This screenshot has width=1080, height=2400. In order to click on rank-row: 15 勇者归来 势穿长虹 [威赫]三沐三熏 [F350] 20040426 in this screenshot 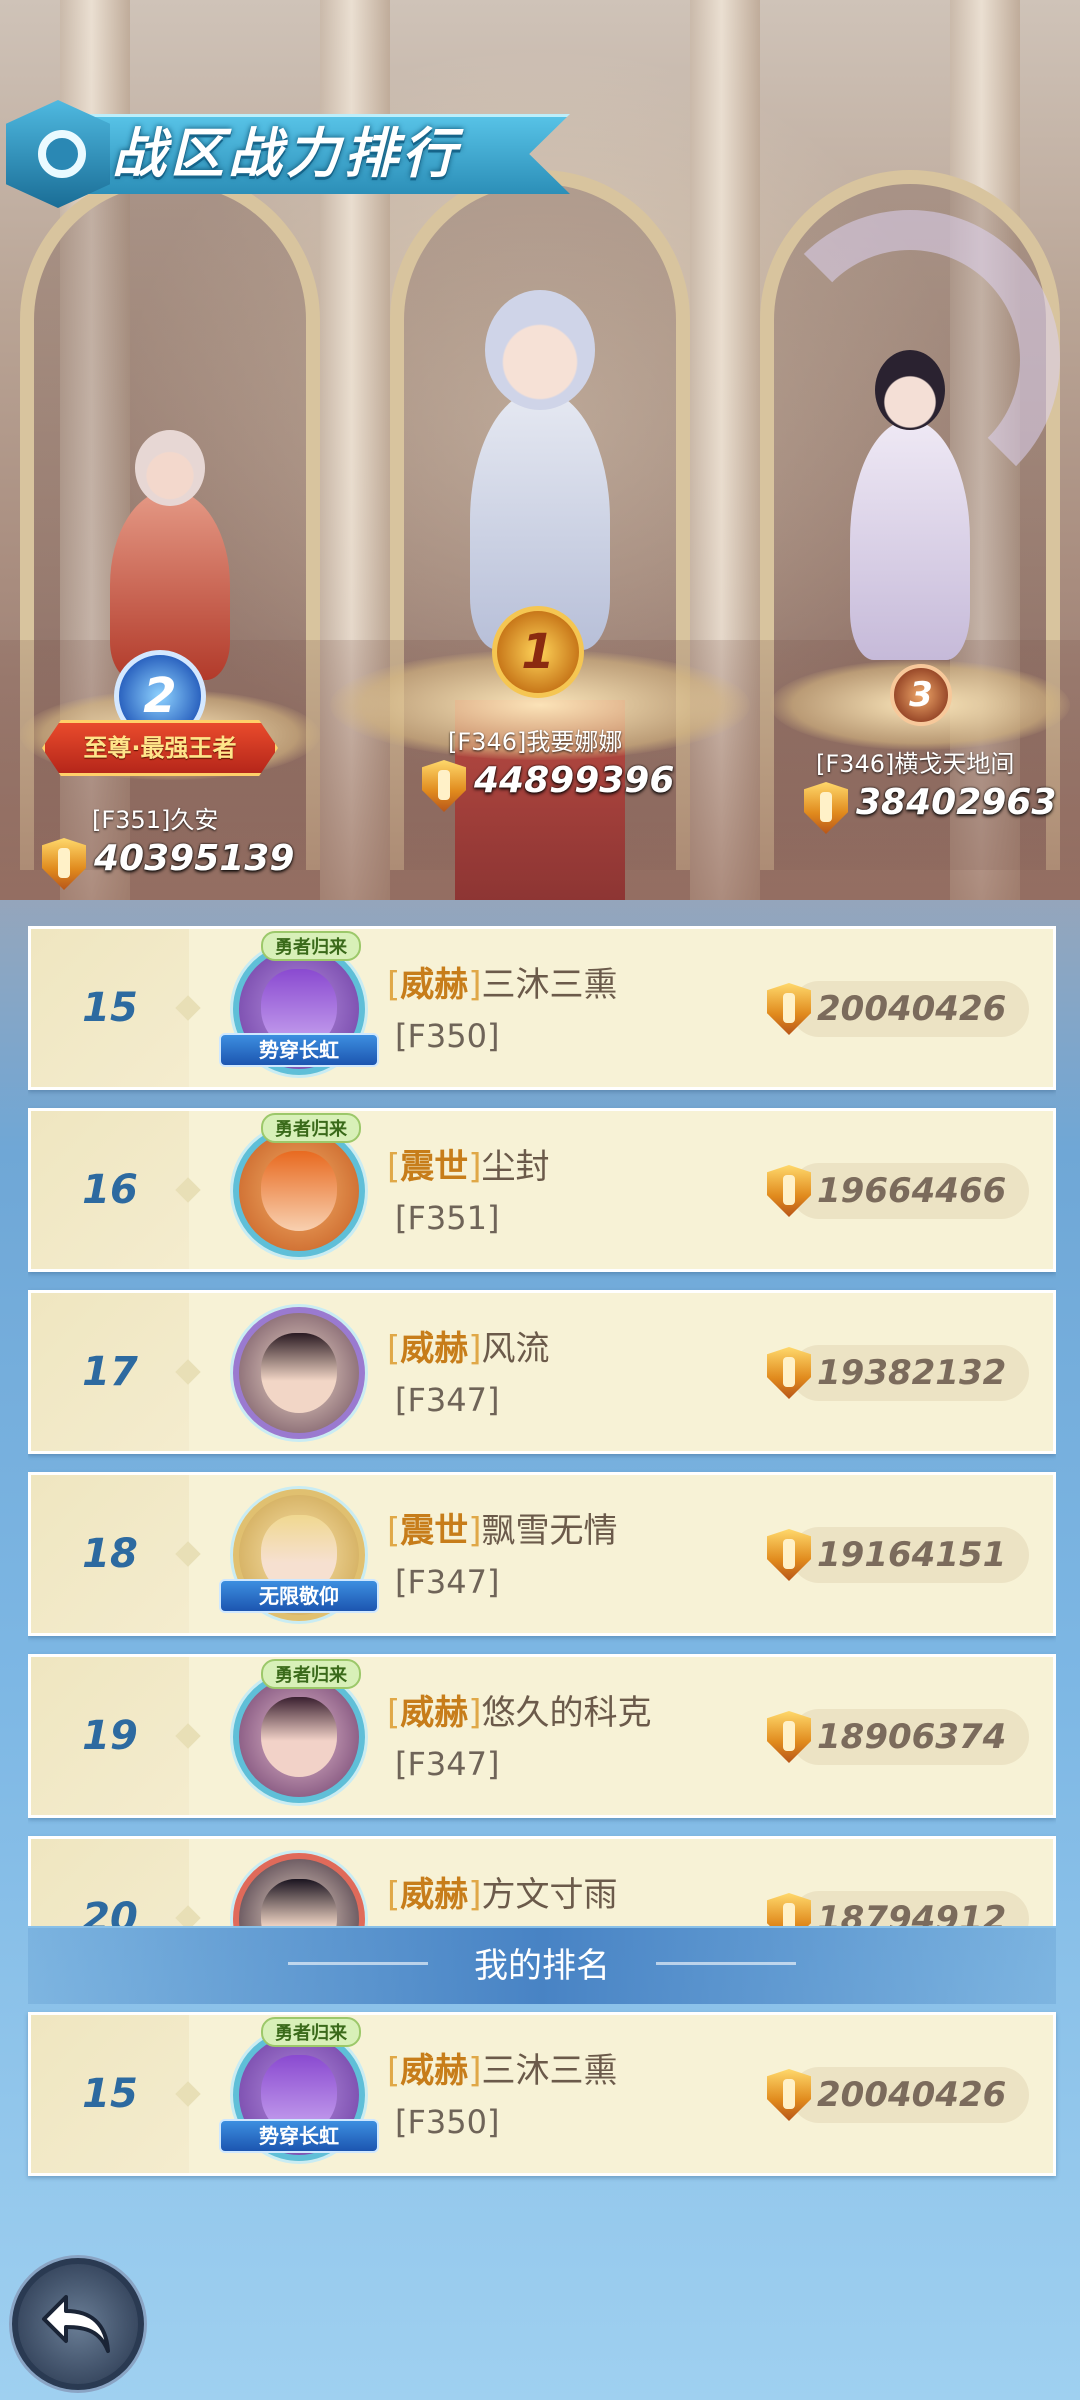, I will do `click(542, 1008)`.